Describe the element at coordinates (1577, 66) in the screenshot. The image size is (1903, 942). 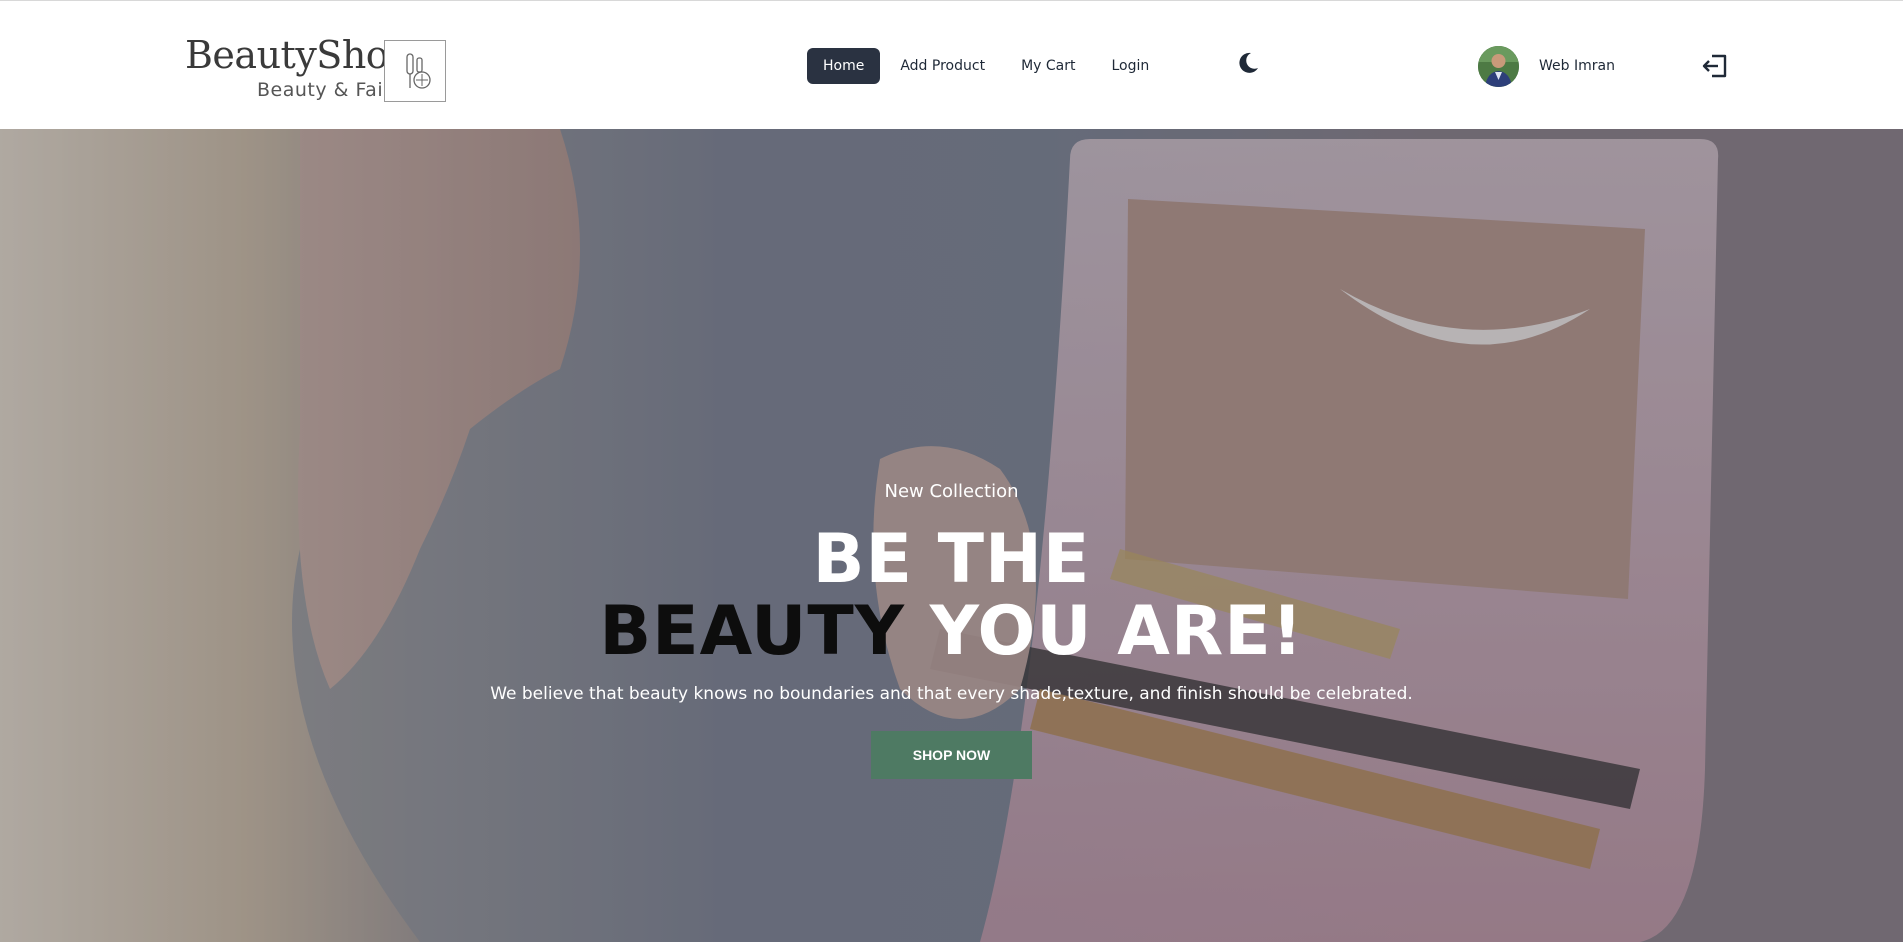
I see `user-name: Web Imran` at that location.